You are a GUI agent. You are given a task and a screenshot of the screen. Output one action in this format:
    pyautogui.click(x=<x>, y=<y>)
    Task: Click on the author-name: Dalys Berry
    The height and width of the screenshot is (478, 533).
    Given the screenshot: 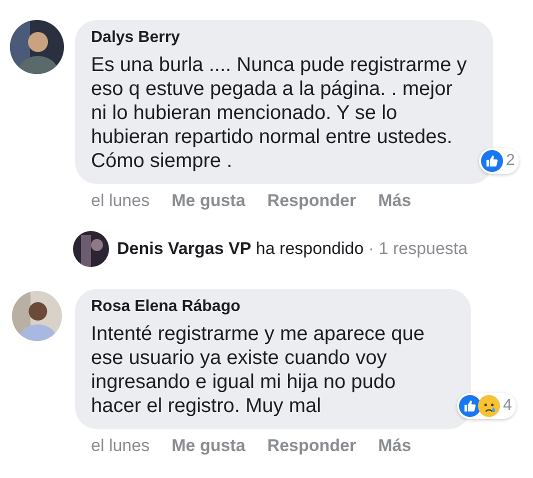 What is the action you would take?
    pyautogui.click(x=284, y=38)
    